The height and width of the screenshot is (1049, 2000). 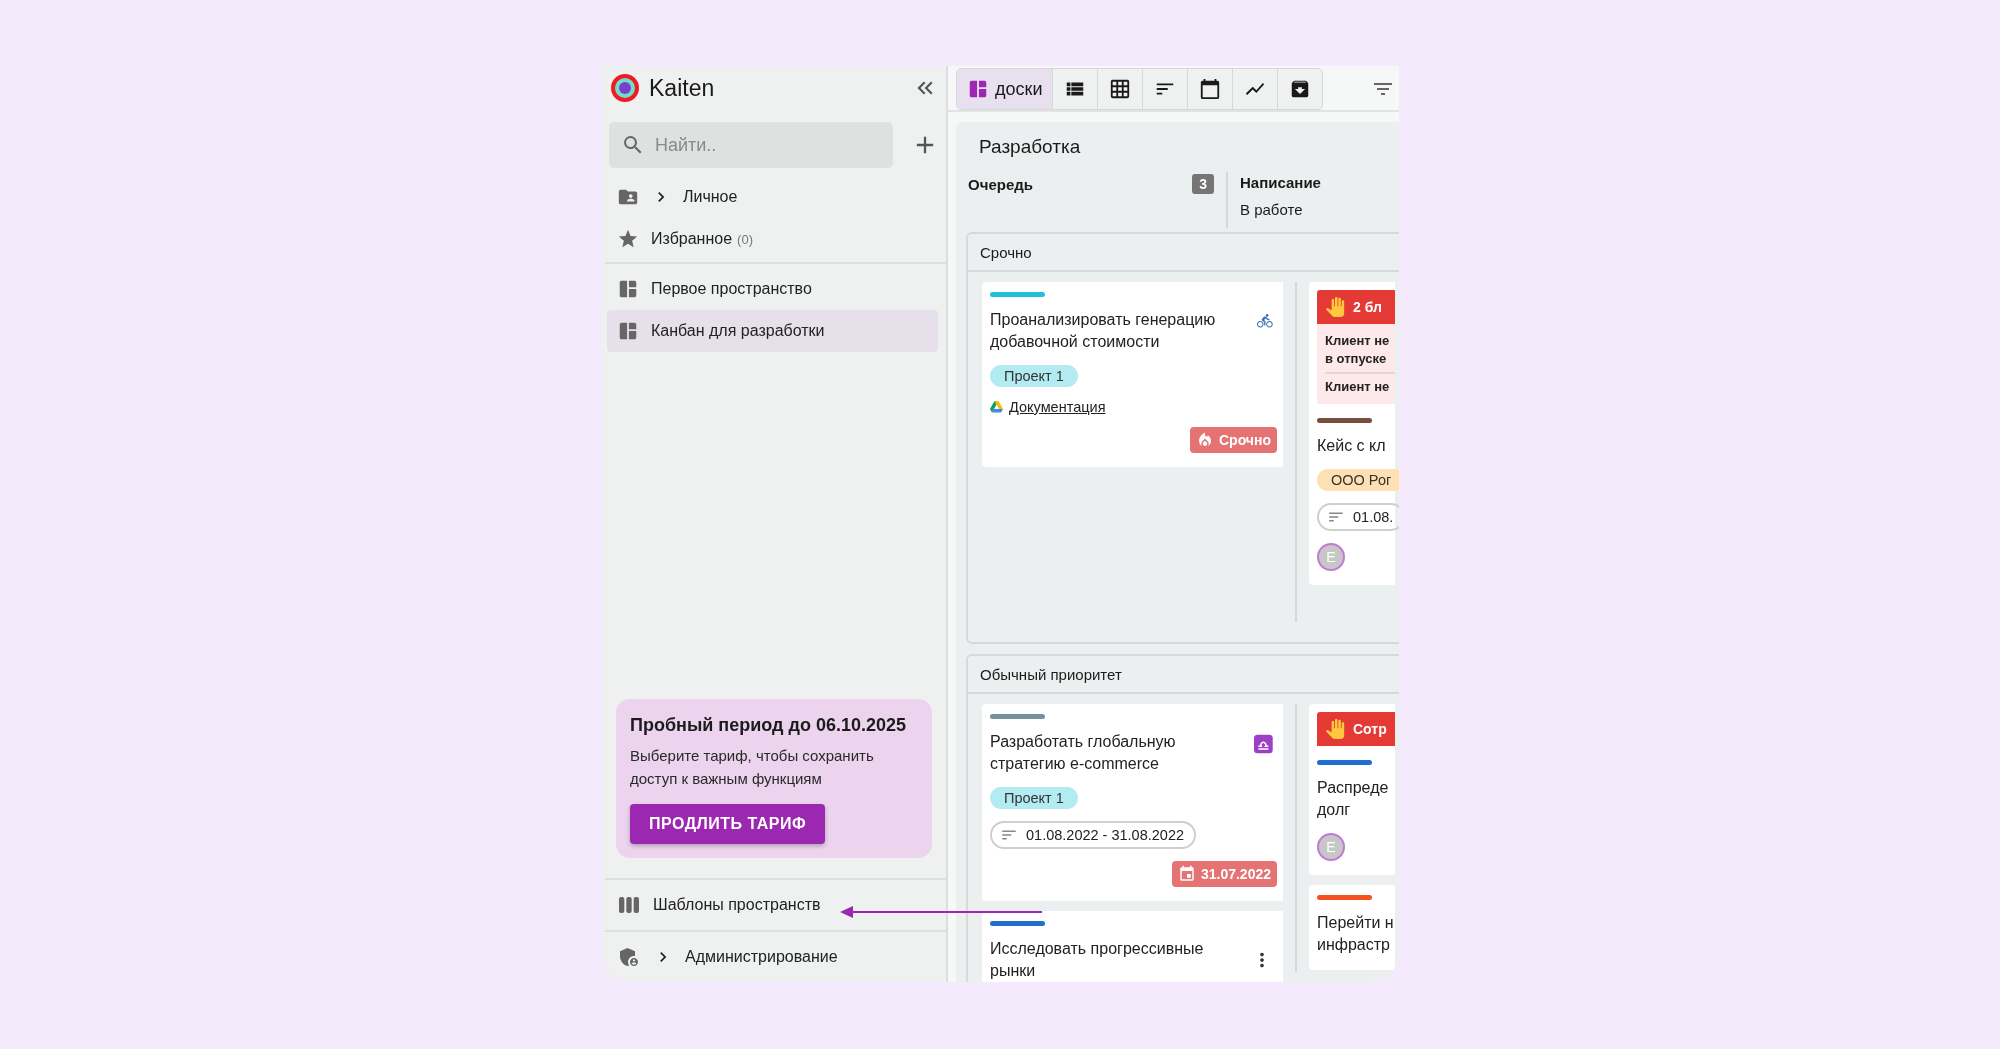 What do you see at coordinates (1132, 374) in the screenshot?
I see `task-card: Проанализировать генерацию добавочной стоимости Проект 1 Документация Срочно` at bounding box center [1132, 374].